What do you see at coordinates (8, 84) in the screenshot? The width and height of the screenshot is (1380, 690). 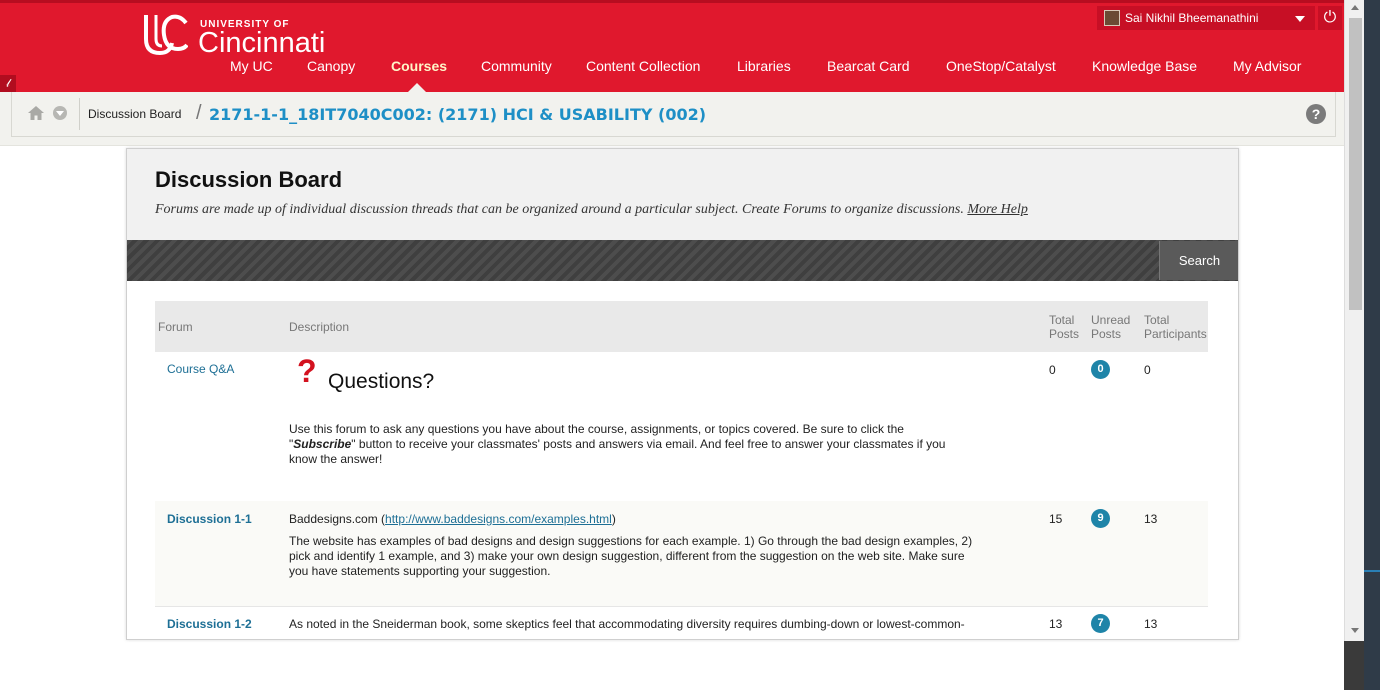 I see `link-pin-icon: 𝓁` at bounding box center [8, 84].